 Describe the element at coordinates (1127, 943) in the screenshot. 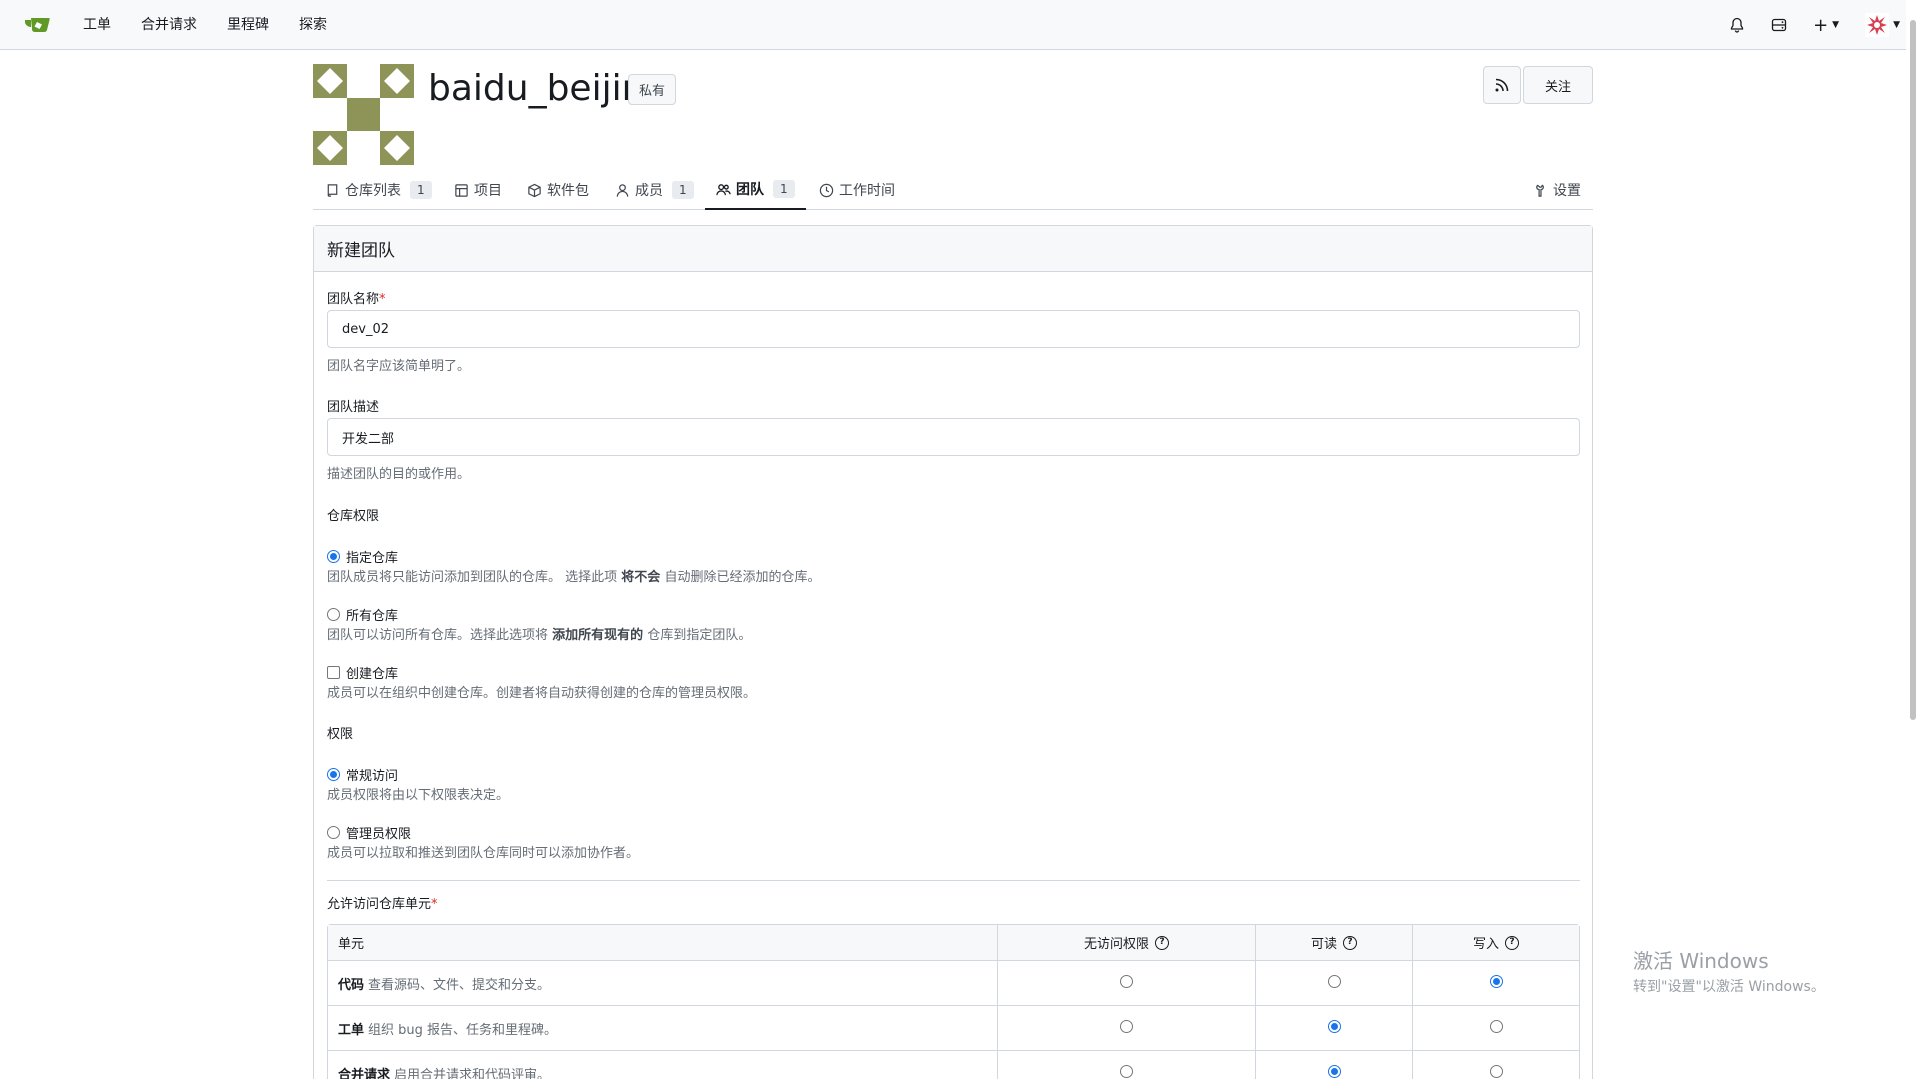

I see `col-no-access: 无访问权限?` at that location.